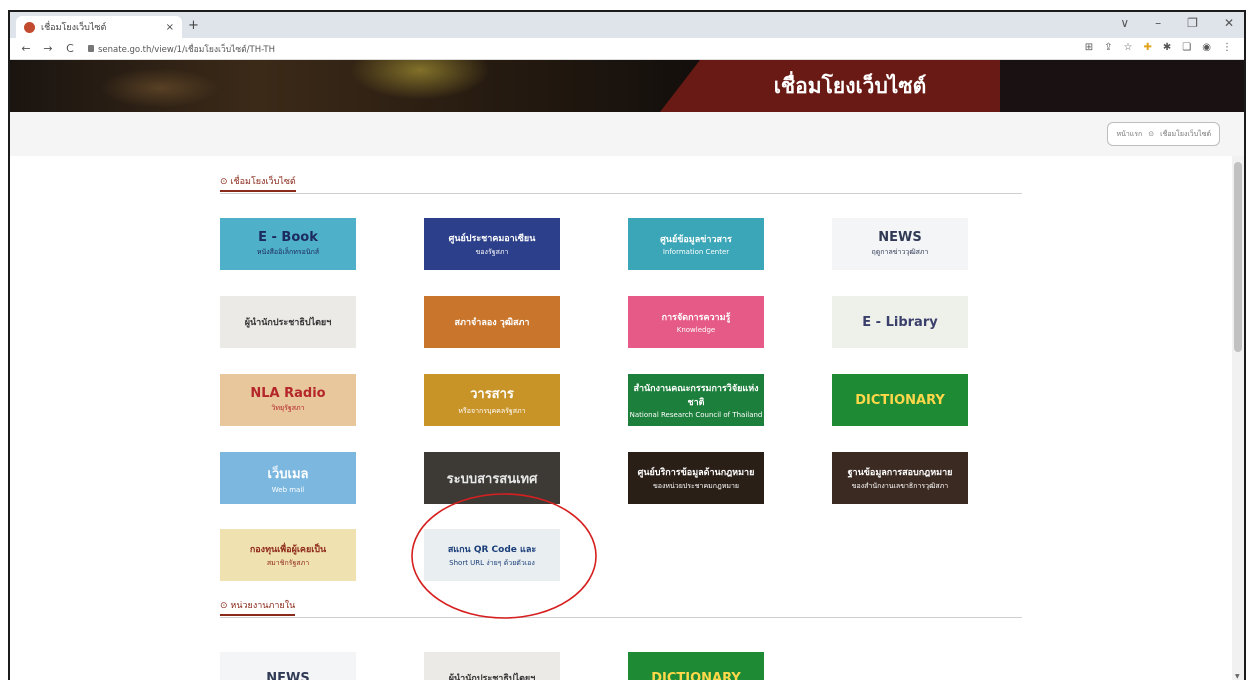 The height and width of the screenshot is (680, 1256). I want to click on browser-tab: เชื่อมโยงเว็บไซต์ ×, so click(99, 27).